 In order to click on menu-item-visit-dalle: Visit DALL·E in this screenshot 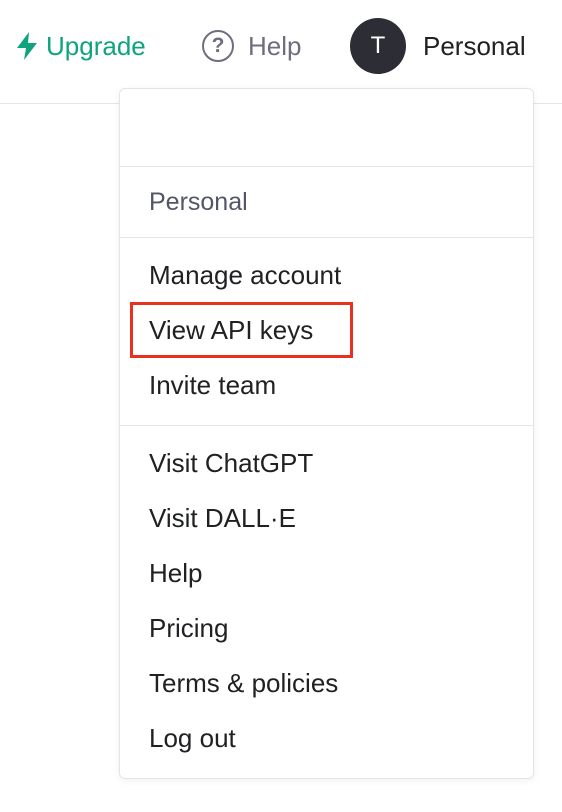, I will do `click(326, 518)`.